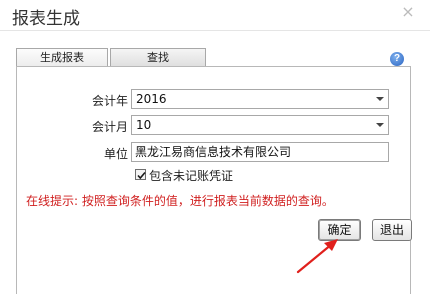 Image resolution: width=430 pixels, height=298 pixels. Describe the element at coordinates (260, 99) in the screenshot. I see `year-select: 2016` at that location.